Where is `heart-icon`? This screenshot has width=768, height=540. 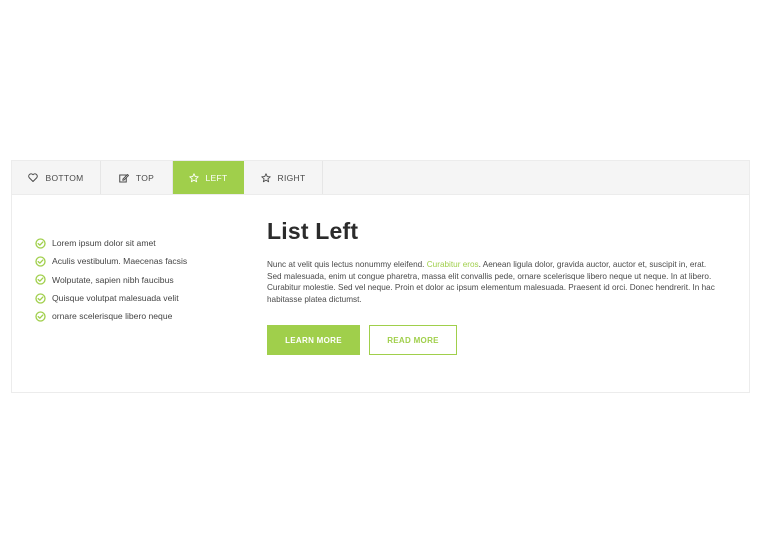 heart-icon is located at coordinates (33, 177).